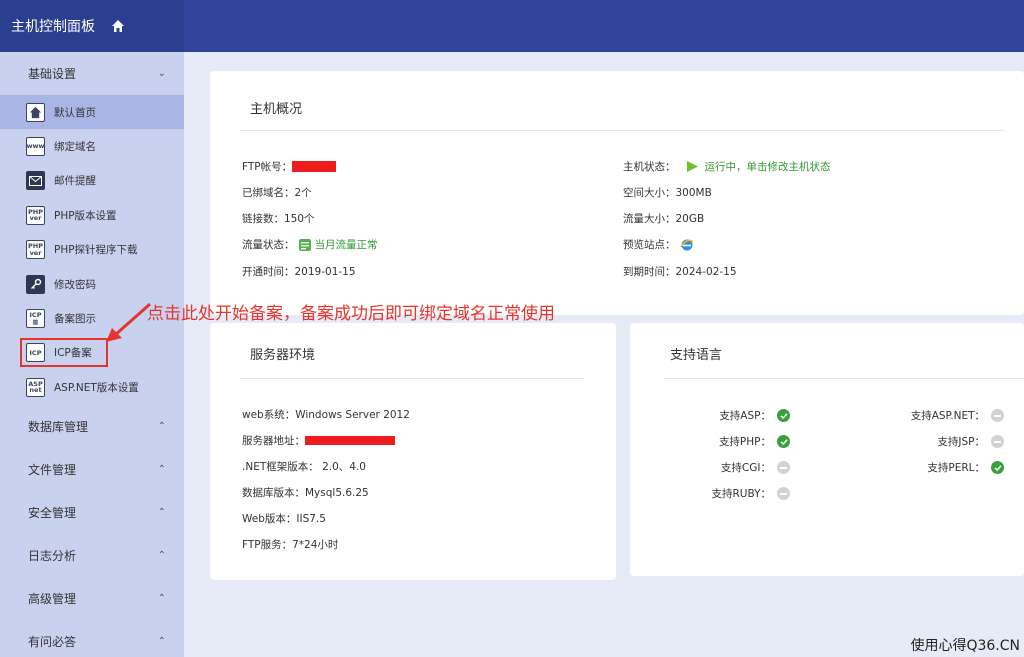  I want to click on key-icon, so click(35, 284).